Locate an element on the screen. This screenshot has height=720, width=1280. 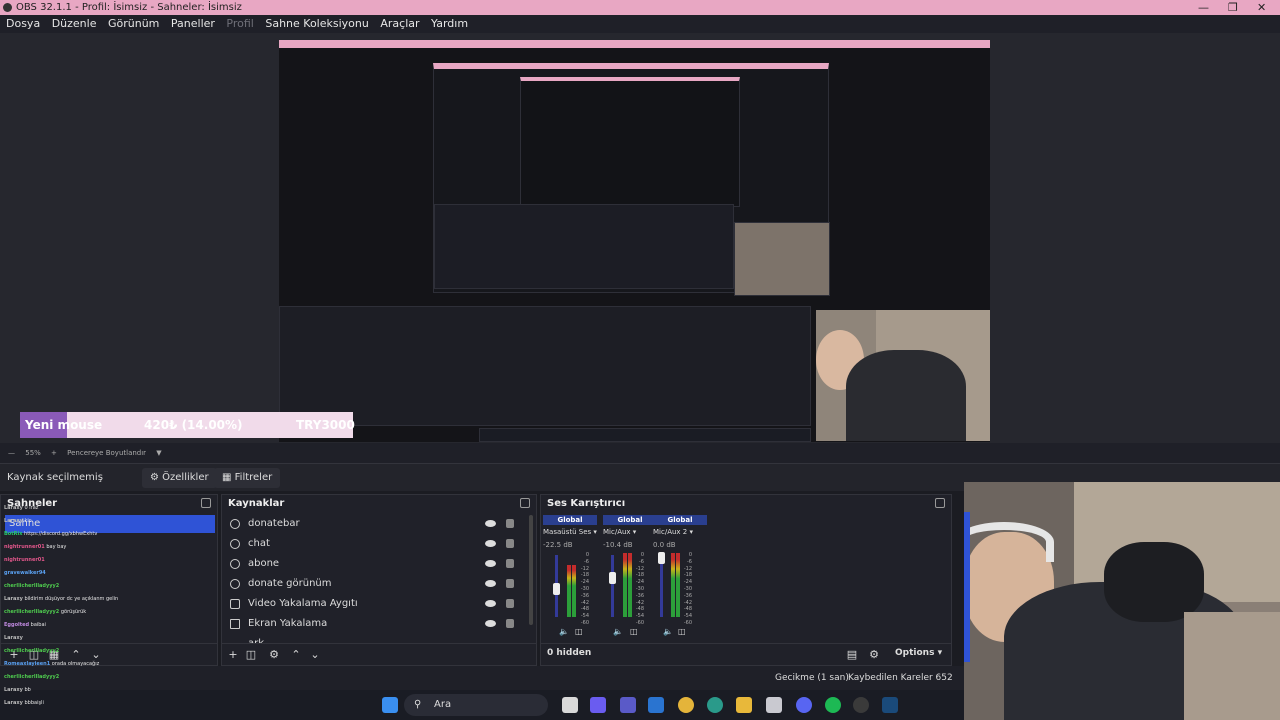
teams-icon is located at coordinates (628, 705).